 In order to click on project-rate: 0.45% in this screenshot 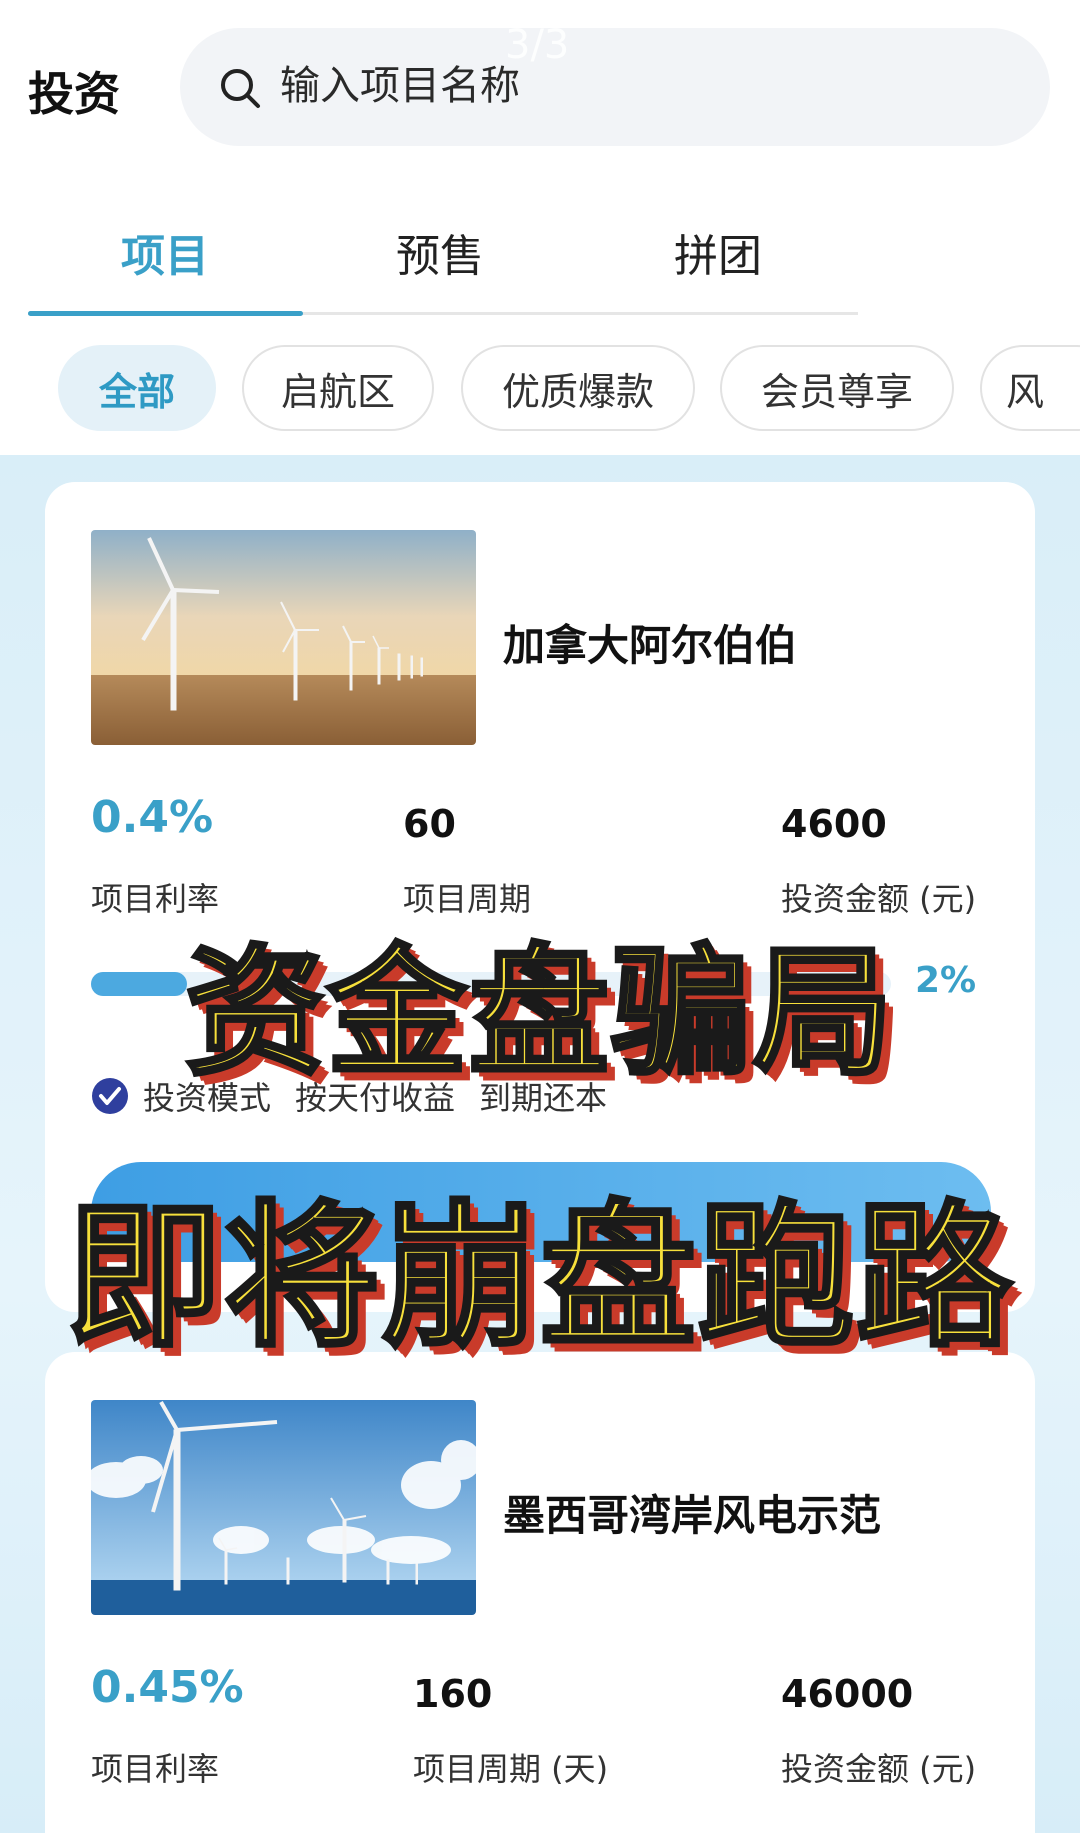, I will do `click(167, 1687)`.